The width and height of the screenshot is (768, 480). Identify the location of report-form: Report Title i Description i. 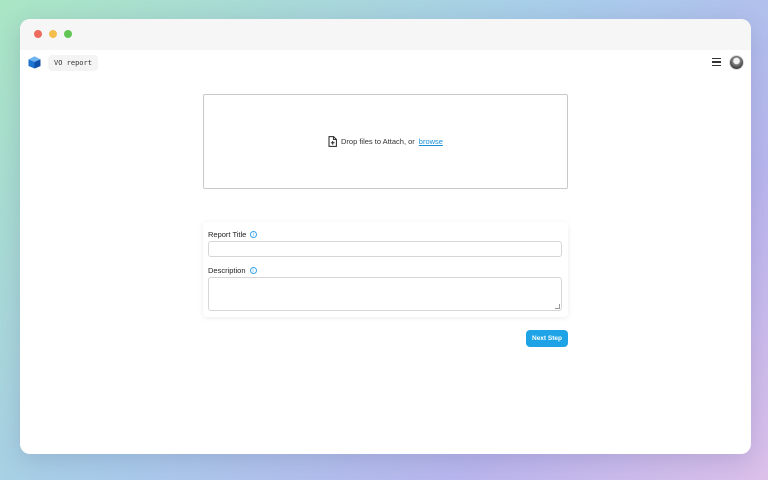
(385, 269).